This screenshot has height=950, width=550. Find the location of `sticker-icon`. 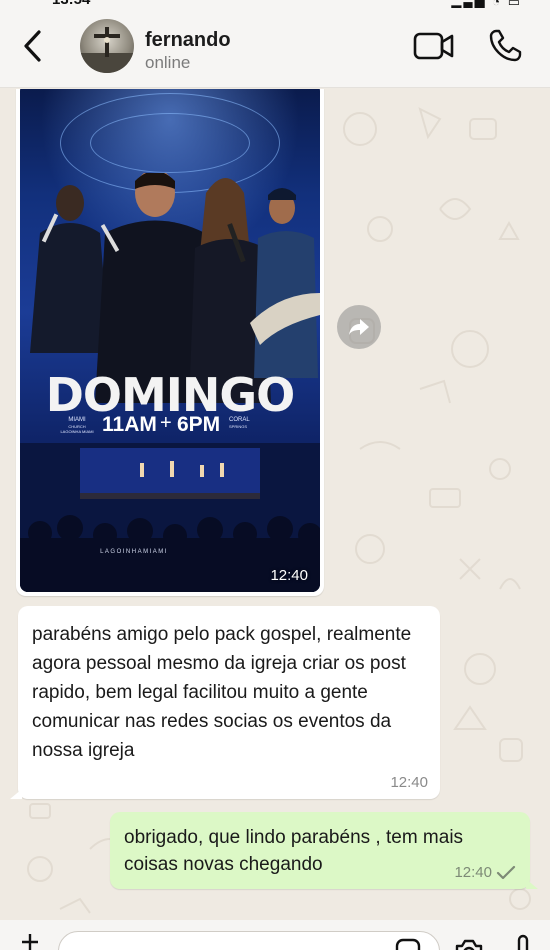

sticker-icon is located at coordinates (408, 944).